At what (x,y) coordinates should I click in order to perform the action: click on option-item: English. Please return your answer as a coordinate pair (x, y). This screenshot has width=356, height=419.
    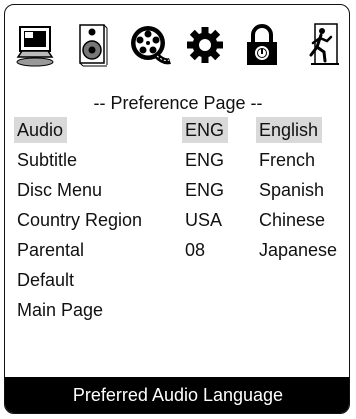
    Looking at the image, I should click on (289, 130).